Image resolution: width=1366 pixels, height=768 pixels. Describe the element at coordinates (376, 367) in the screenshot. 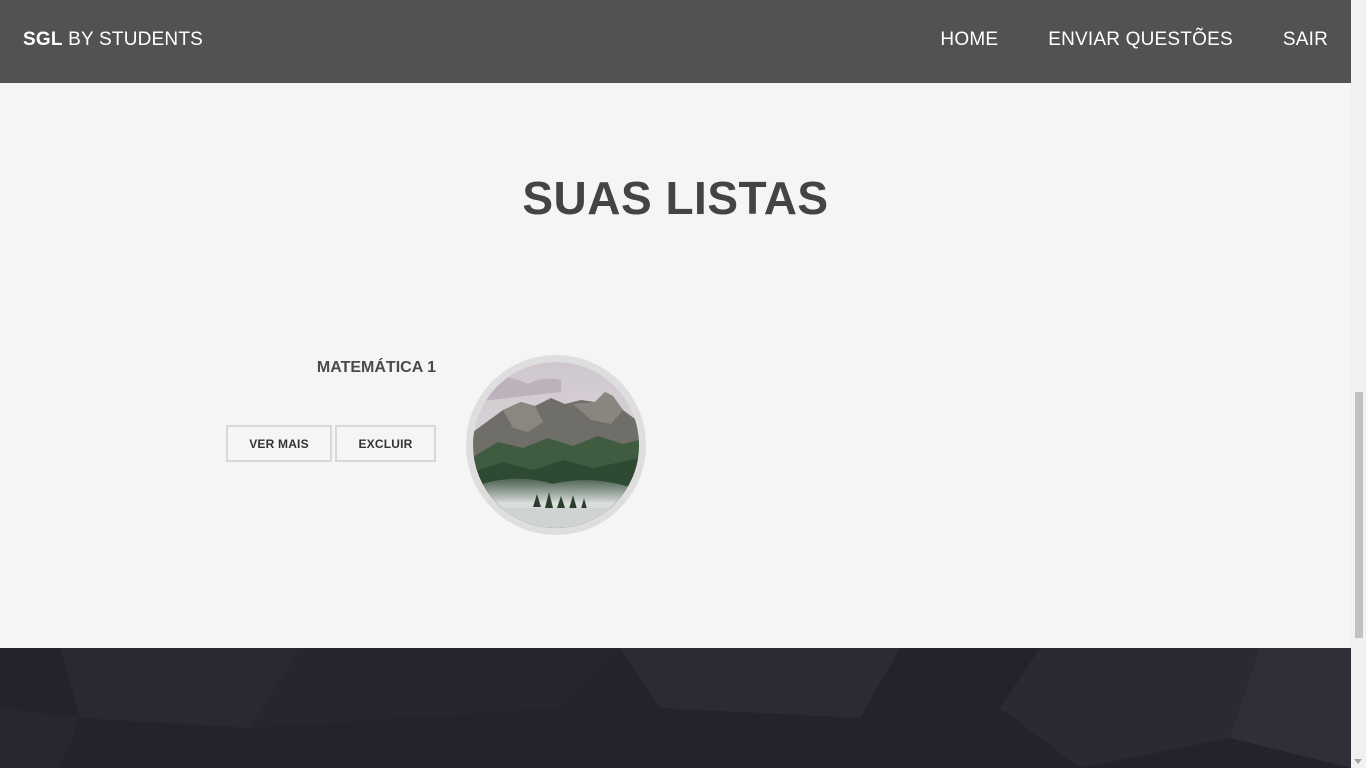

I see `list-title: MATEMÁTICA 1` at that location.